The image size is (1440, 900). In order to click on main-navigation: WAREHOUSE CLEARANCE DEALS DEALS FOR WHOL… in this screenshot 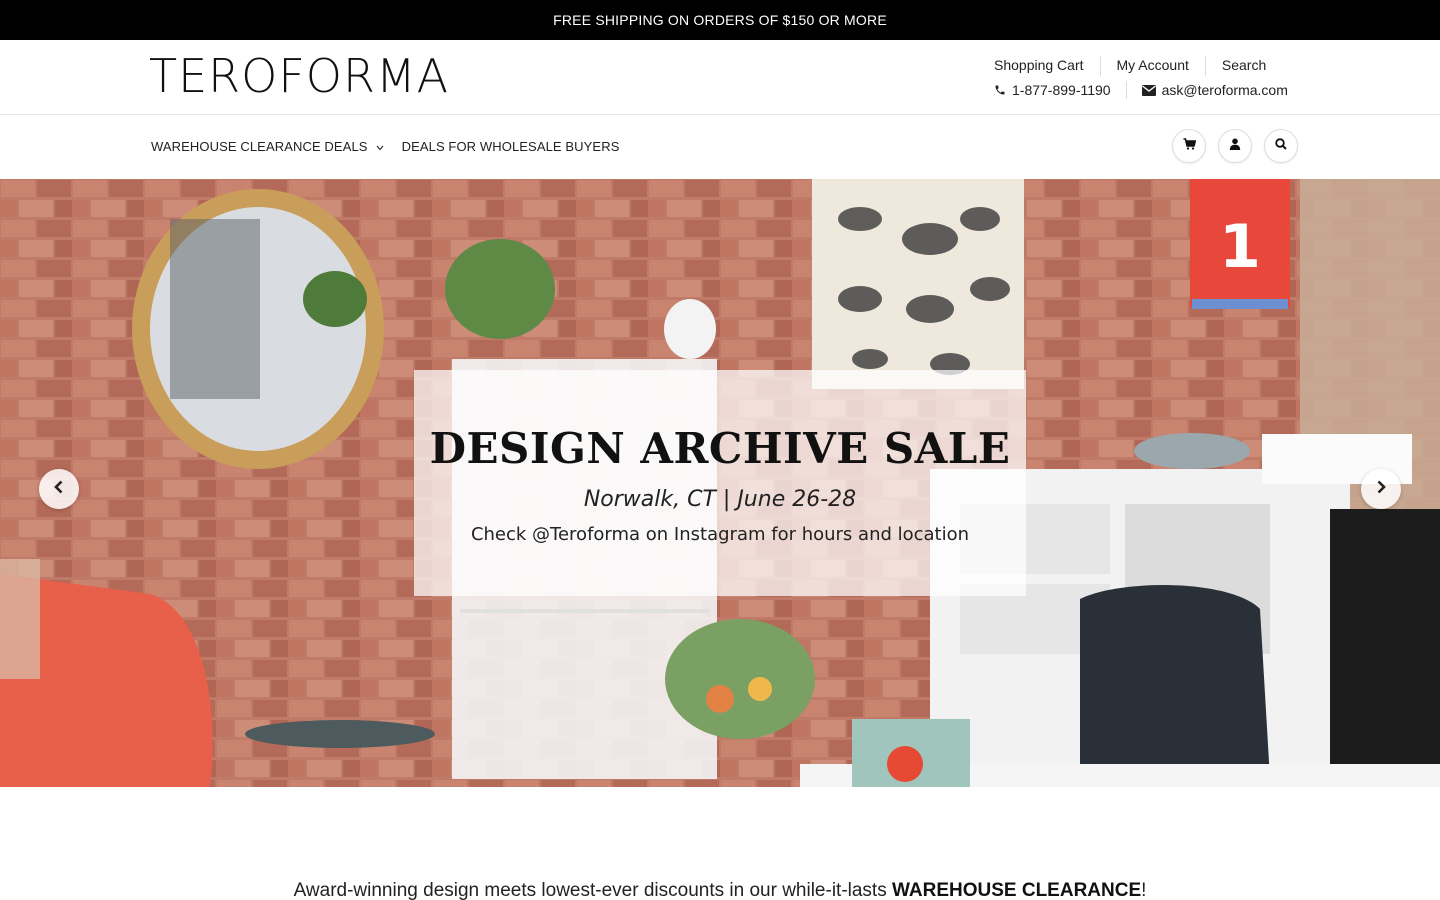, I will do `click(720, 147)`.